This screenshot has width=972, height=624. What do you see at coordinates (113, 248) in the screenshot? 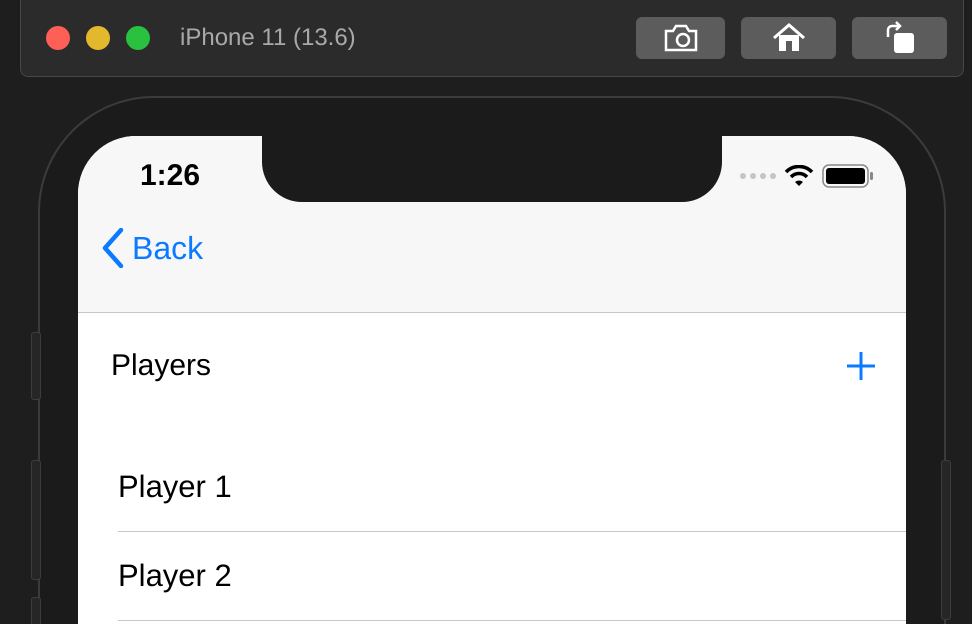
I see `chevron-left-icon` at bounding box center [113, 248].